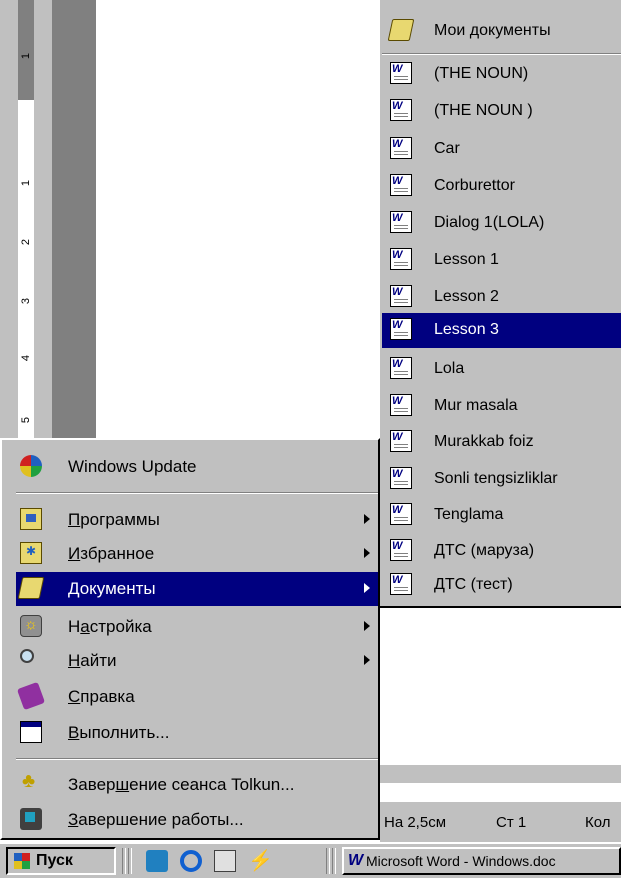 The height and width of the screenshot is (878, 621). I want to click on status-position: На 2,5см, so click(415, 822).